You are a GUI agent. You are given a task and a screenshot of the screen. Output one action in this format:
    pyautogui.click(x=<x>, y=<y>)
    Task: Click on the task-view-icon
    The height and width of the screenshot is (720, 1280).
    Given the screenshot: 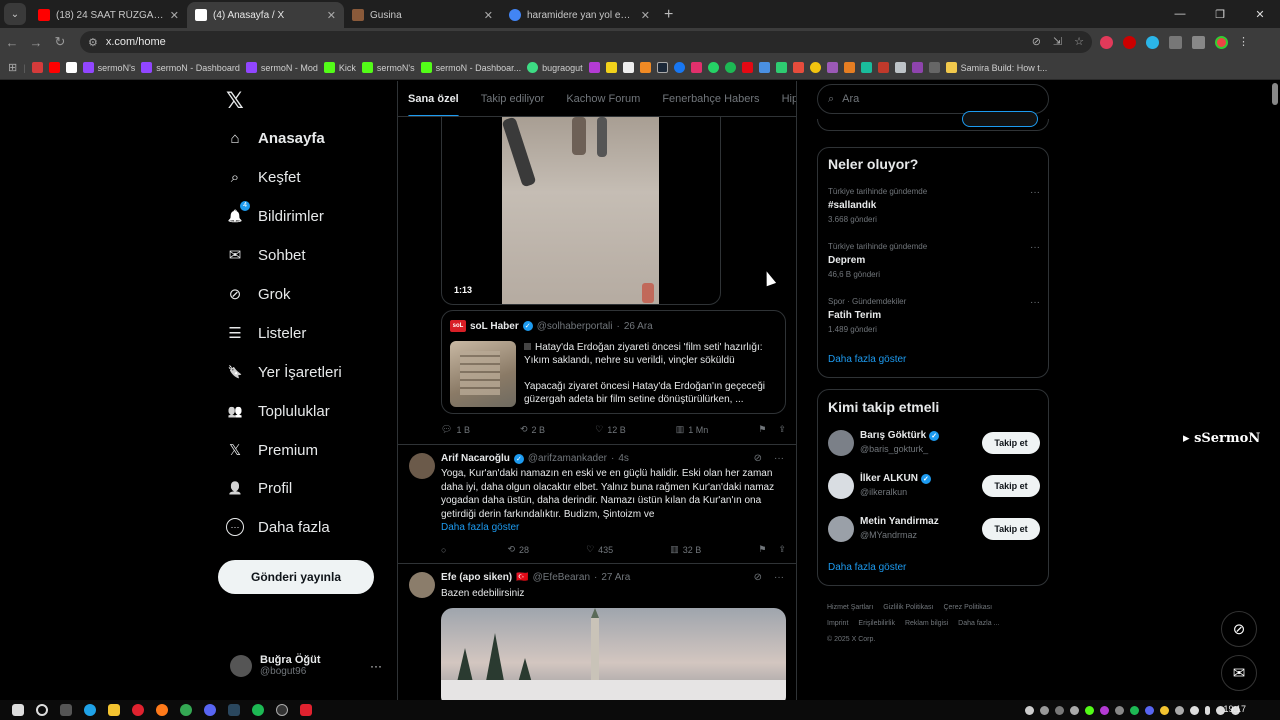 What is the action you would take?
    pyautogui.click(x=66, y=710)
    